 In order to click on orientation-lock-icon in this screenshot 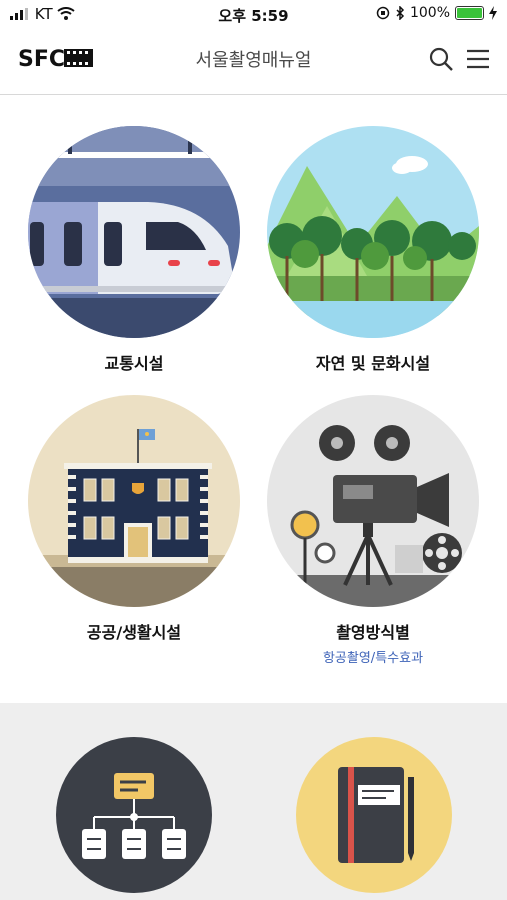, I will do `click(383, 13)`.